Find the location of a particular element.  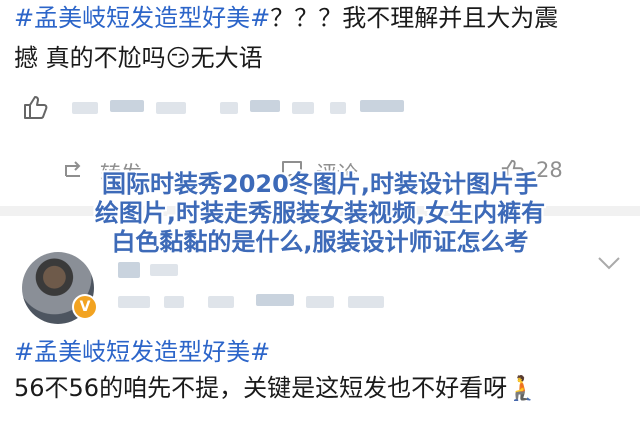

post-text-line: 56不56的咱先不提，关键是这短发也不好看呀🧎 is located at coordinates (275, 388).